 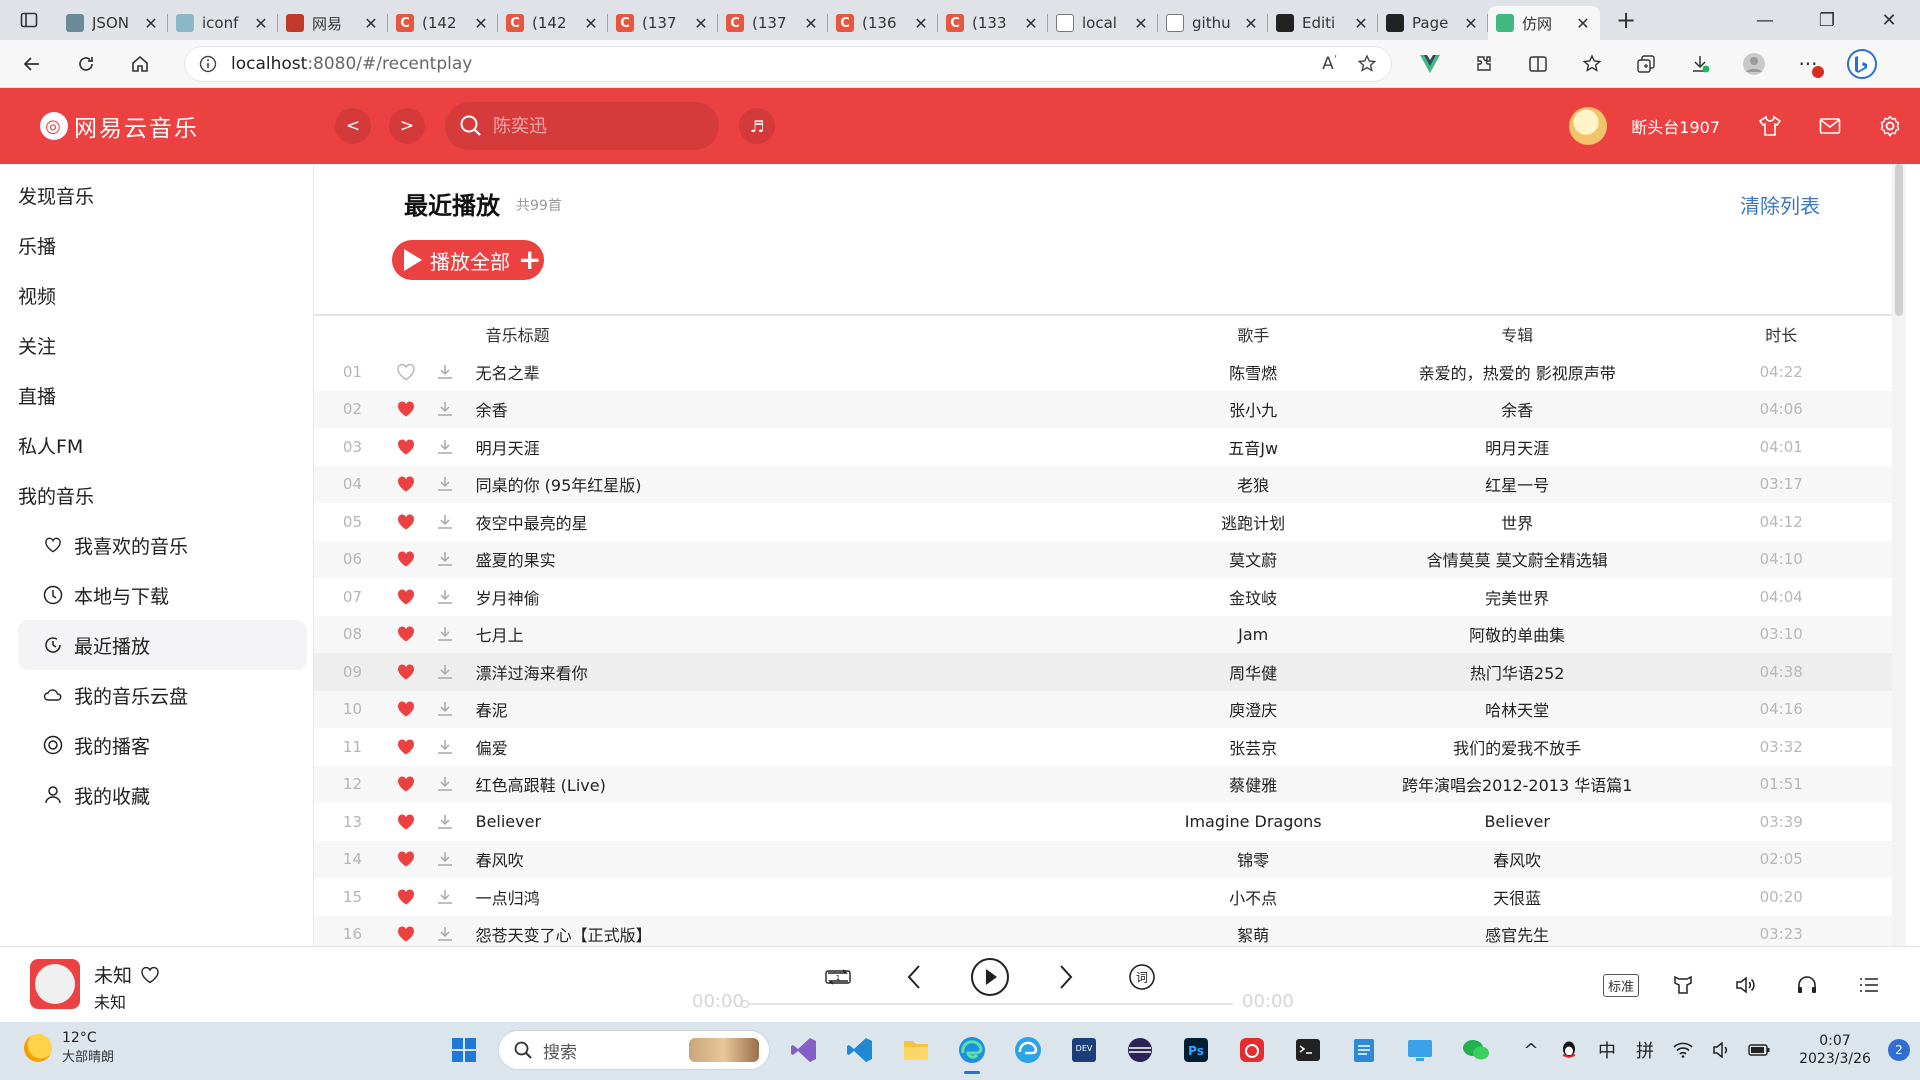 What do you see at coordinates (1835, 1050) in the screenshot?
I see `clock: 0:07 2023/3/26` at bounding box center [1835, 1050].